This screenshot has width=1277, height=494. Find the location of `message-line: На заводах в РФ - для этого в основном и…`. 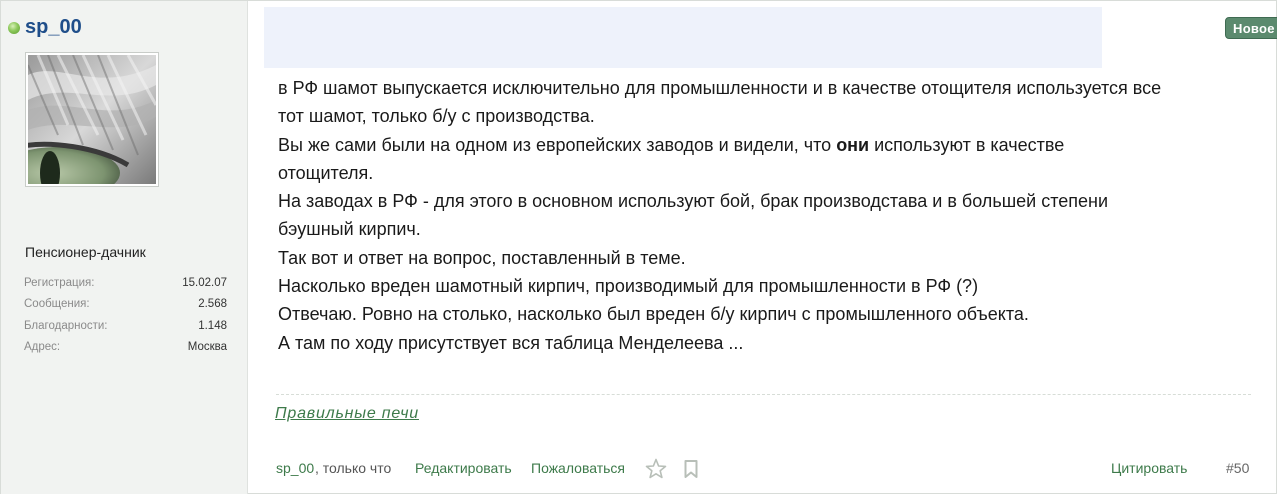

message-line: На заводах в РФ - для этого в основном и… is located at coordinates (693, 201).